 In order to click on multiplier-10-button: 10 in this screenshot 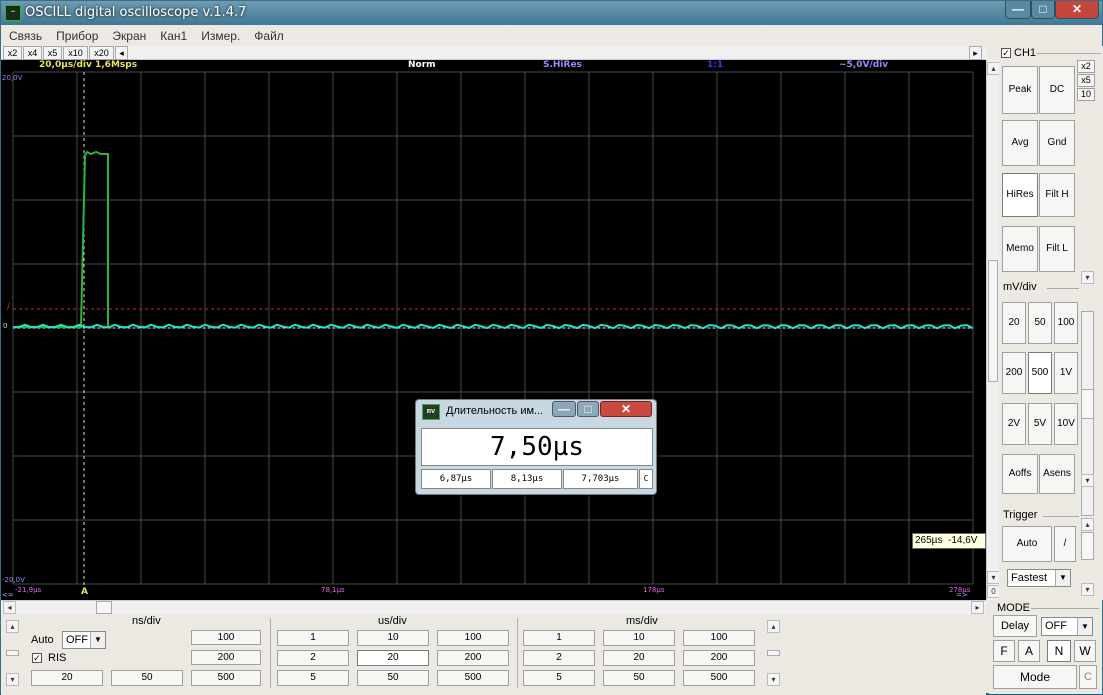, I will do `click(1086, 94)`.